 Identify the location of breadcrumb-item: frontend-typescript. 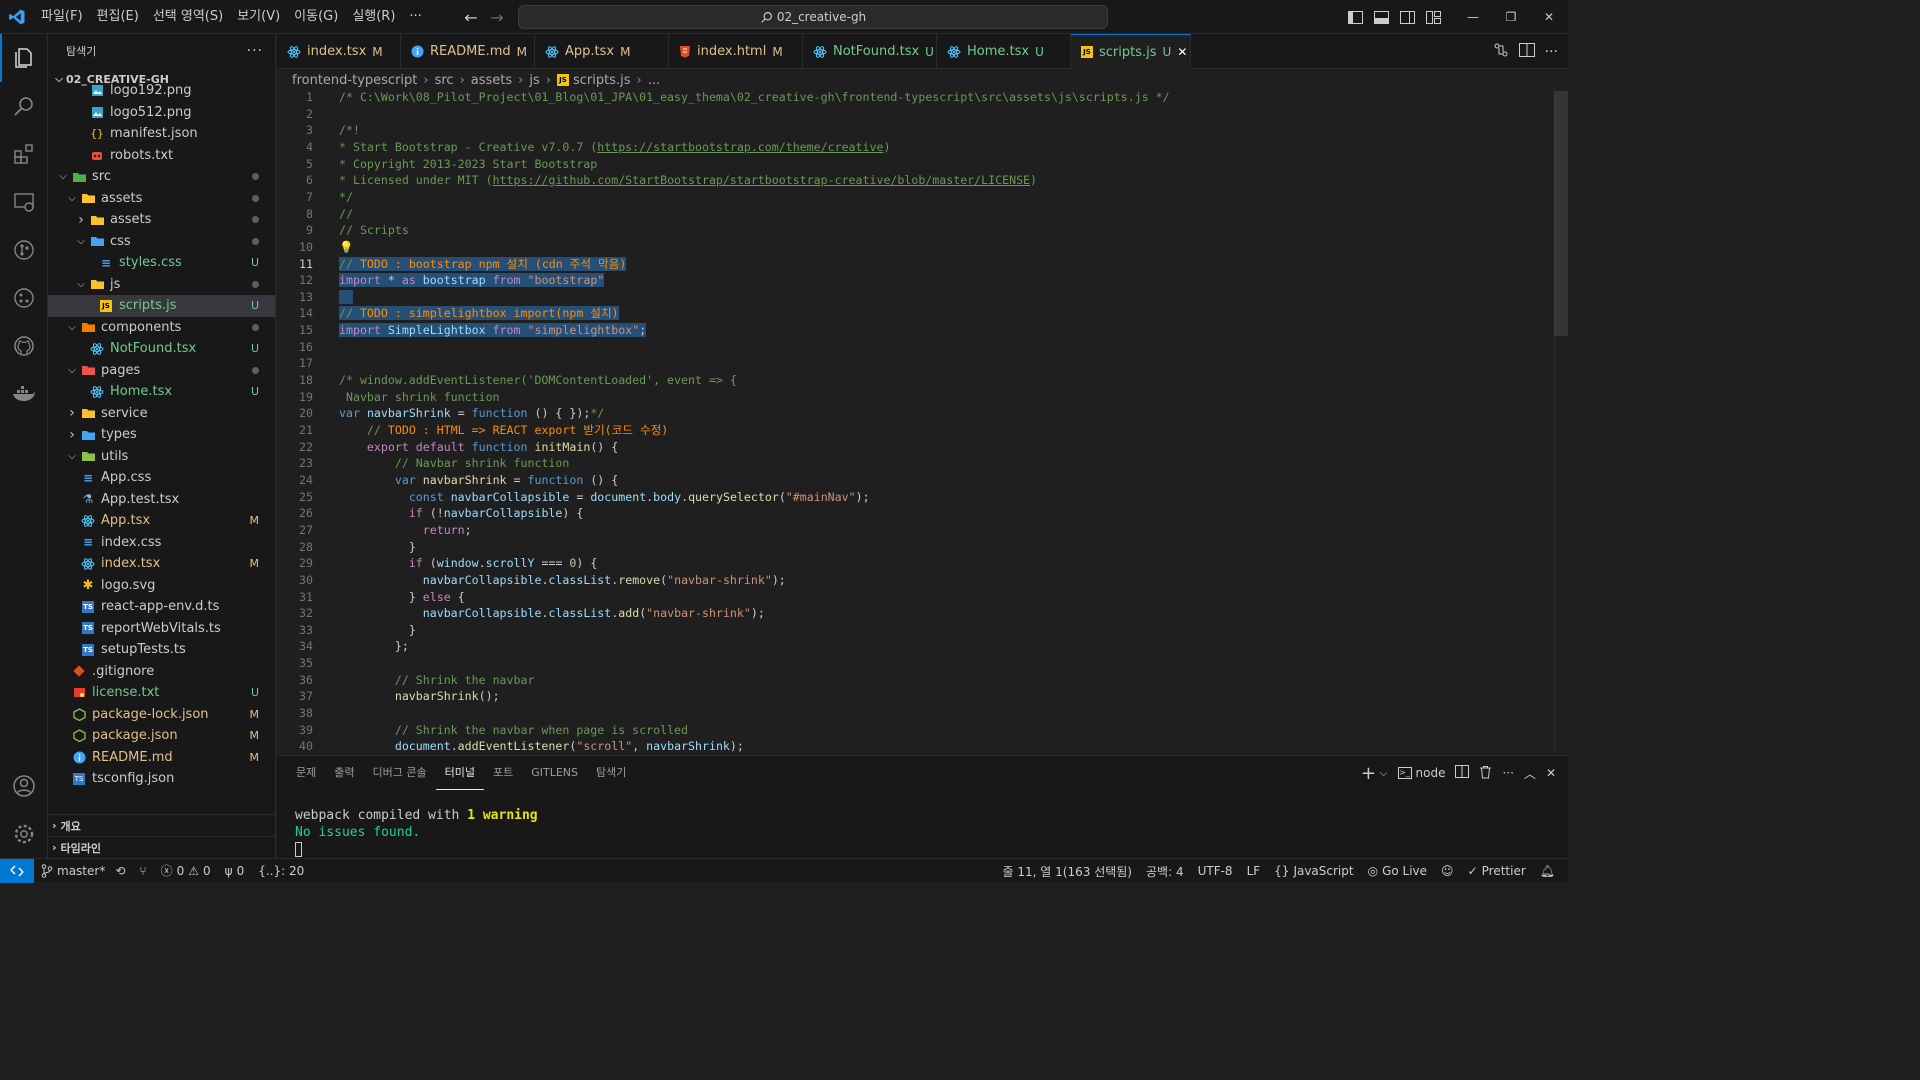
(354, 80).